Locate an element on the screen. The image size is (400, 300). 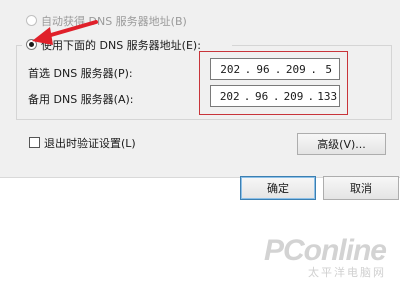
watermark: PConline 太平洋电脑网 is located at coordinates (325, 257).